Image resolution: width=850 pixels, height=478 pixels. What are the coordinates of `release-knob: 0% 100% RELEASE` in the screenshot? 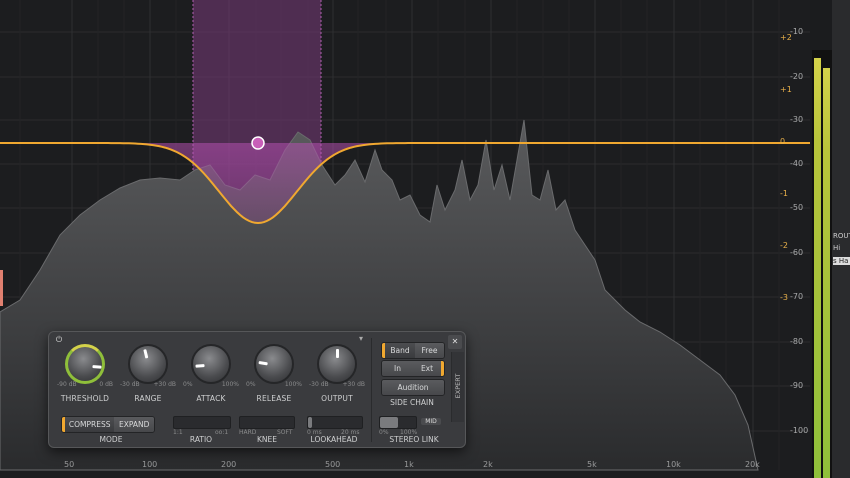 It's located at (274, 373).